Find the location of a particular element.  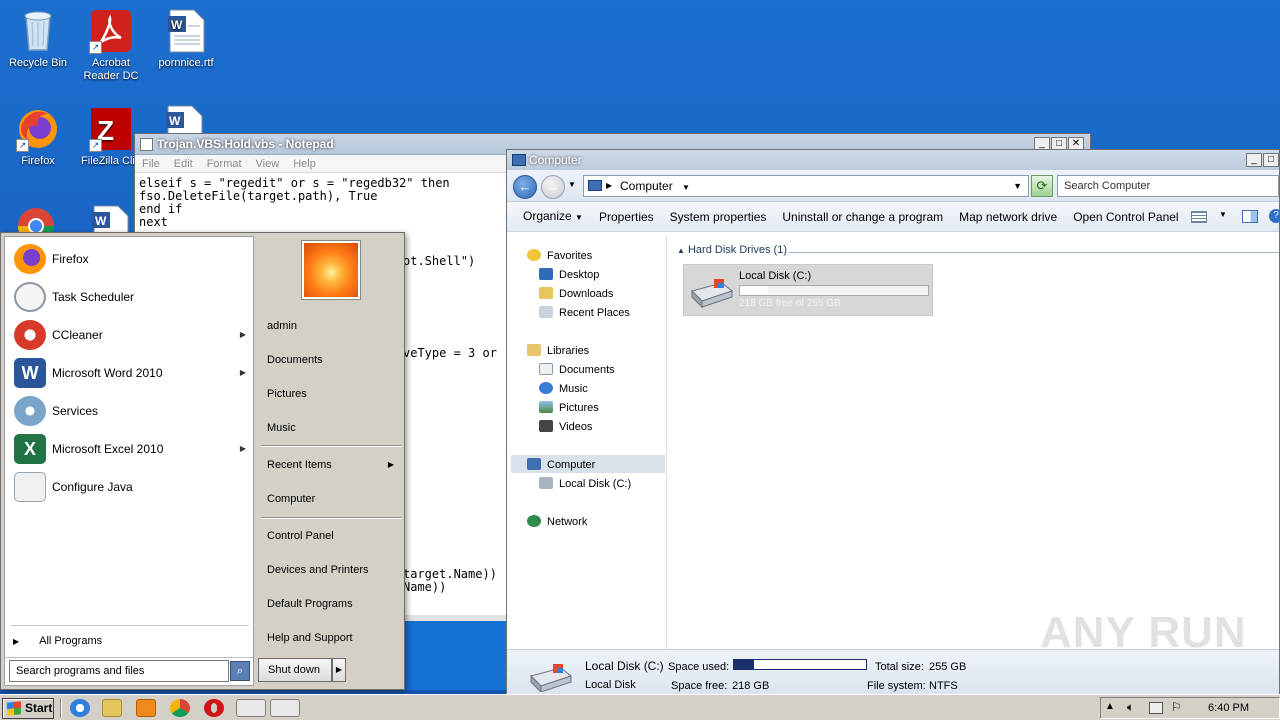

group-header: ▲ Hard Disk Drives (1) is located at coordinates (732, 250).